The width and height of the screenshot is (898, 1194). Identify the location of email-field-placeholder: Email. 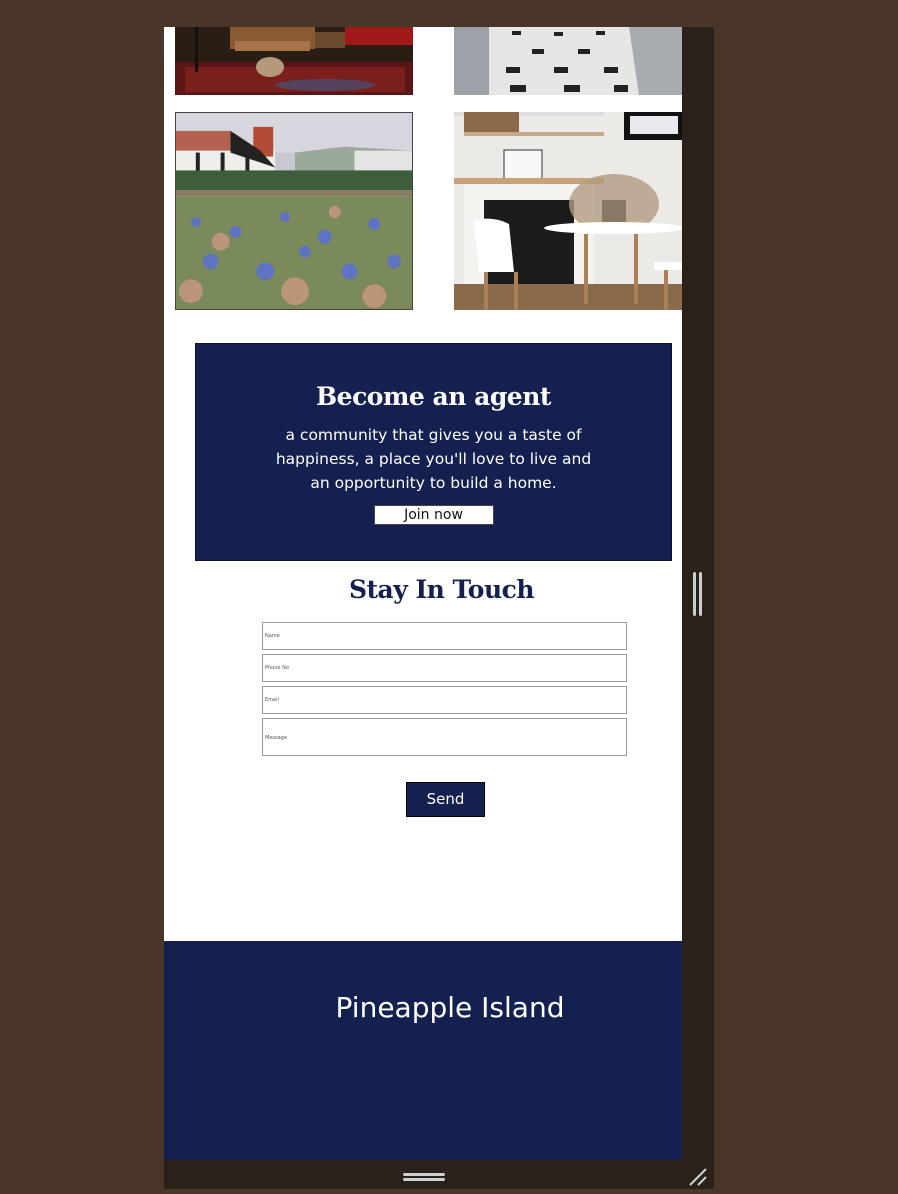
(272, 700).